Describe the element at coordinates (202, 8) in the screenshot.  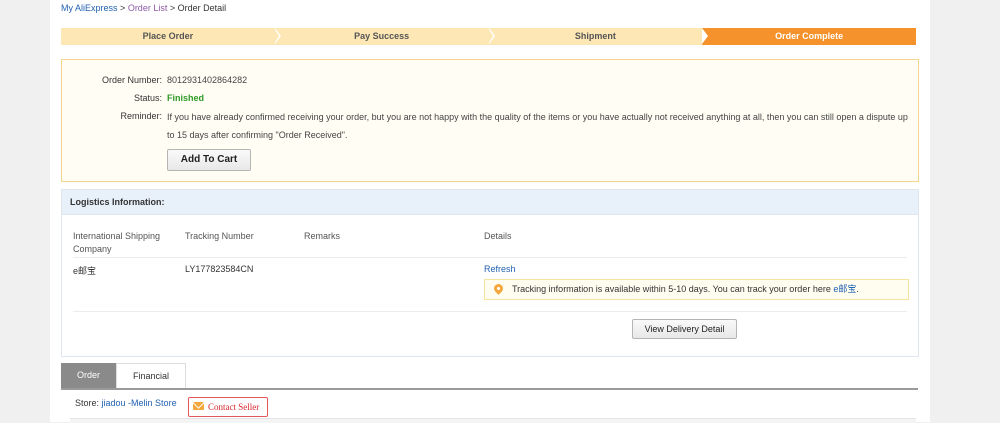
I see `breadcrumb-current: Order Detail` at that location.